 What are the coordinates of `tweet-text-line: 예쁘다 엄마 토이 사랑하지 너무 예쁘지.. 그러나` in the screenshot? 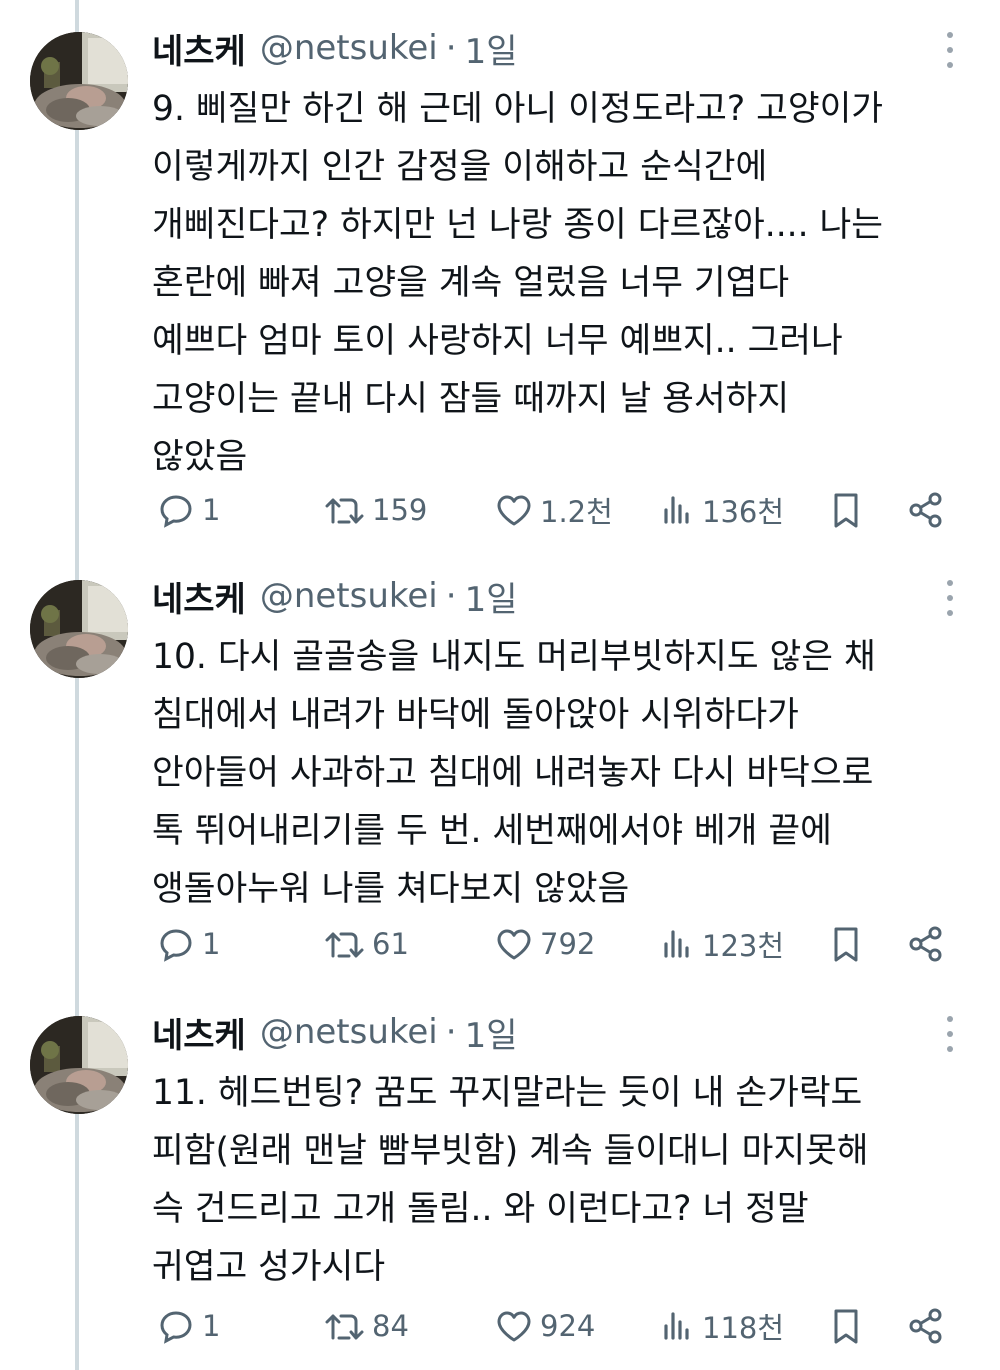 It's located at (497, 341).